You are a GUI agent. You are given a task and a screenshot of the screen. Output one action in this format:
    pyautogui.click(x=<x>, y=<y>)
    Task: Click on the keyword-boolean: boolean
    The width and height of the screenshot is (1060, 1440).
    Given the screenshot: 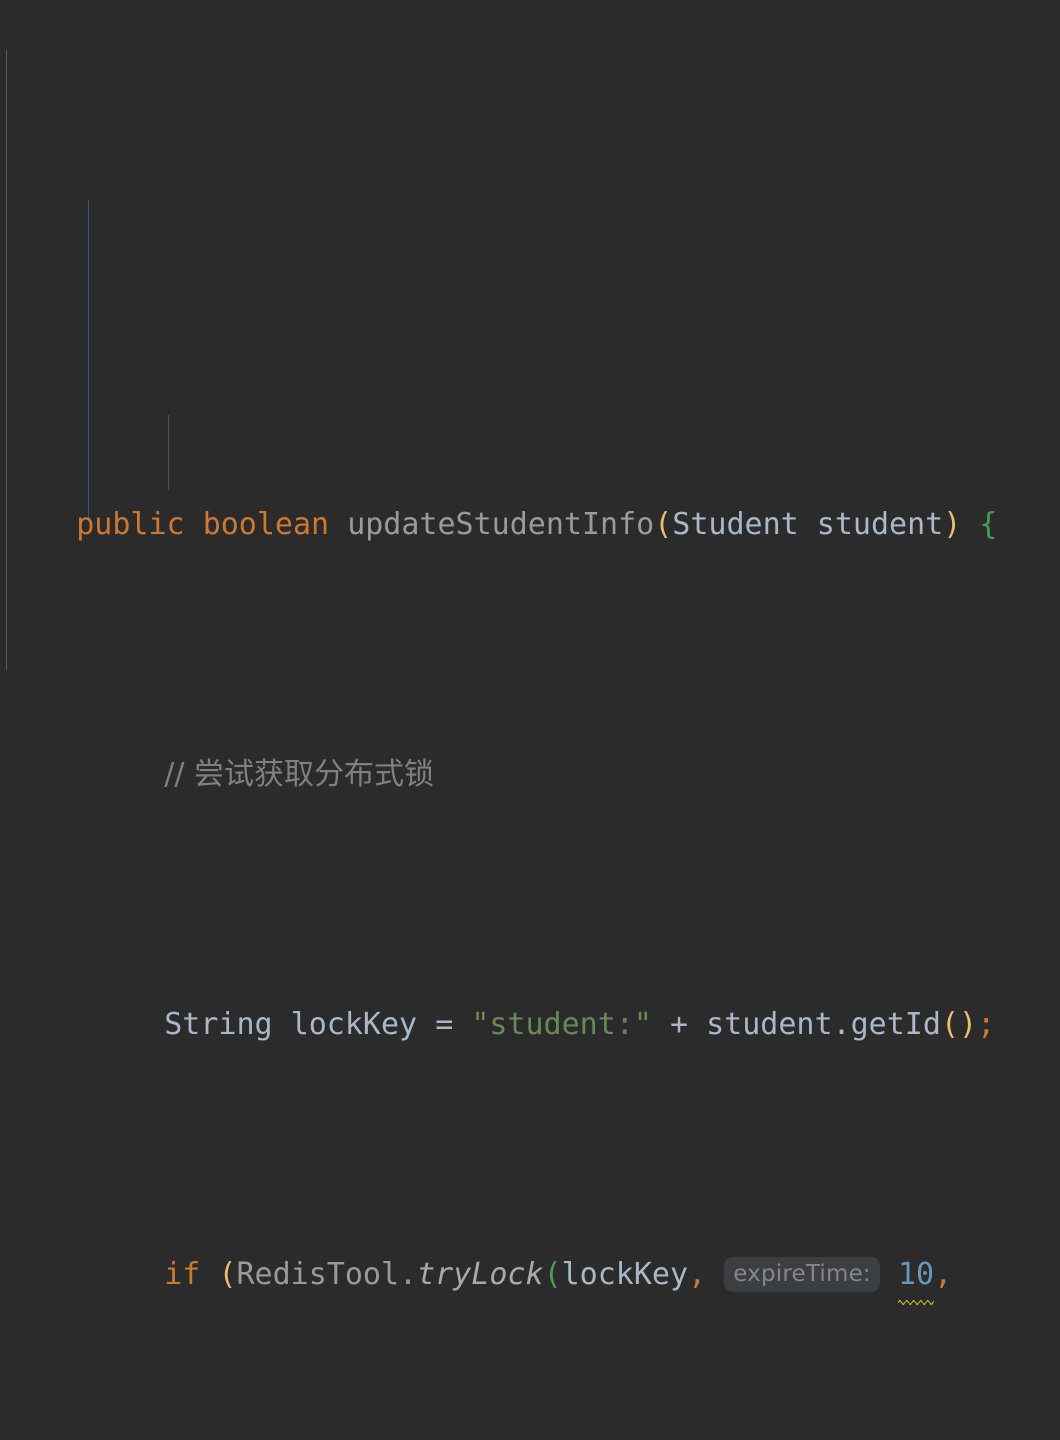 What is the action you would take?
    pyautogui.click(x=266, y=524)
    